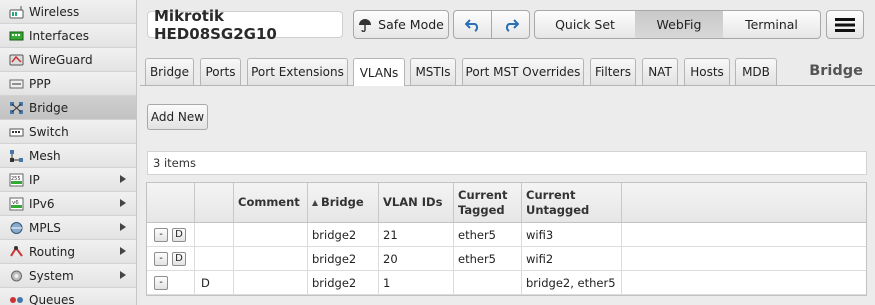 The image size is (875, 305). I want to click on sidebar-item-label: MPLS, so click(45, 227).